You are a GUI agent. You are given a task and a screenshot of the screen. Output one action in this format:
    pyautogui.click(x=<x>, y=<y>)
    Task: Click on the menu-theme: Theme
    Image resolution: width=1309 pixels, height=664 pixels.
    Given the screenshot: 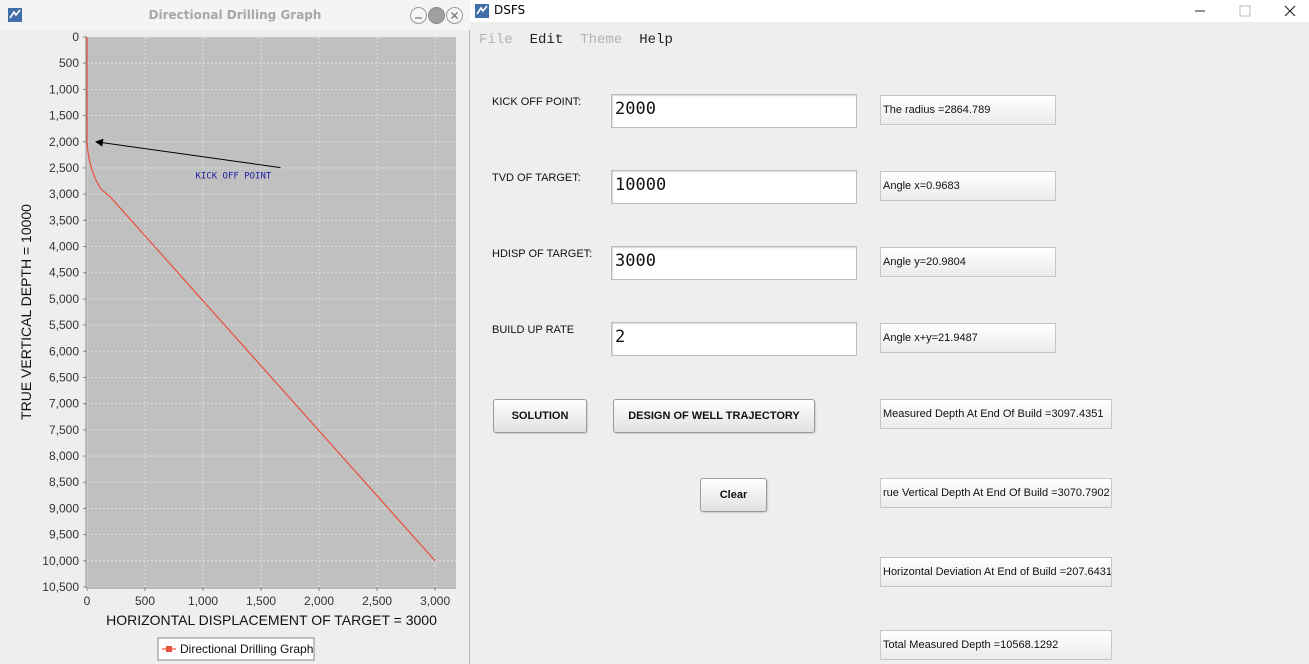 What is the action you would take?
    pyautogui.click(x=600, y=40)
    